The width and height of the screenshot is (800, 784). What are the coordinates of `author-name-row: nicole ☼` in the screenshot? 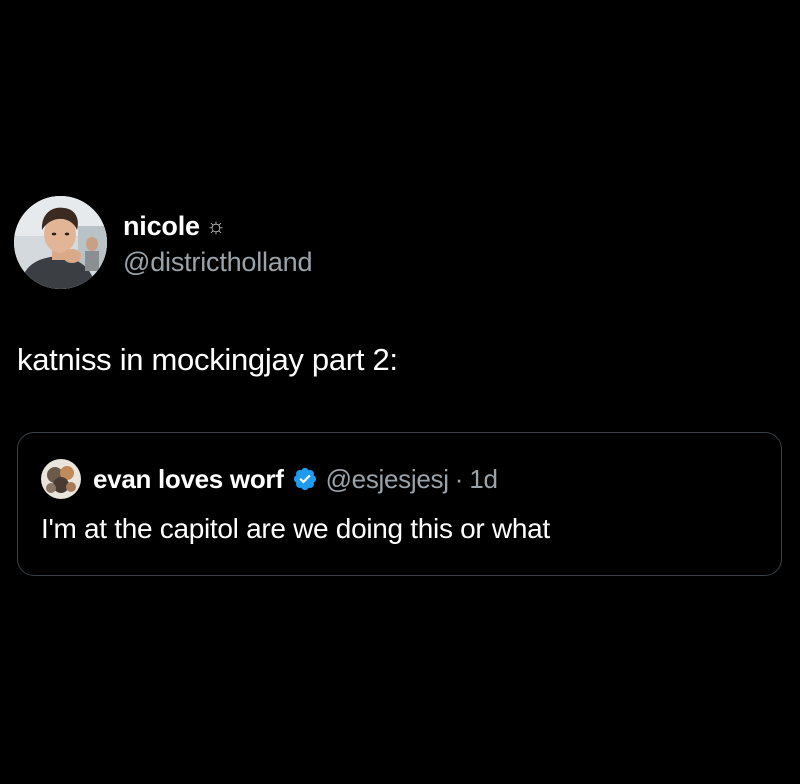 It's located at (217, 226).